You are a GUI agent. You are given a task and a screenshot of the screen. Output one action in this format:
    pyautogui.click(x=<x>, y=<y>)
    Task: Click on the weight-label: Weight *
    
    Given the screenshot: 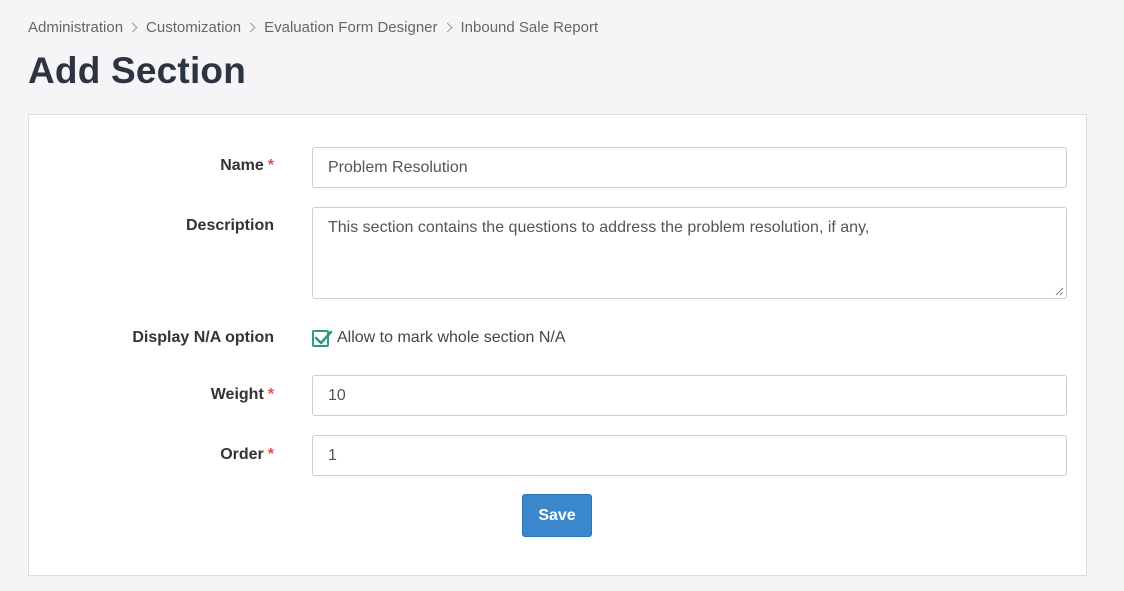 What is the action you would take?
    pyautogui.click(x=242, y=394)
    